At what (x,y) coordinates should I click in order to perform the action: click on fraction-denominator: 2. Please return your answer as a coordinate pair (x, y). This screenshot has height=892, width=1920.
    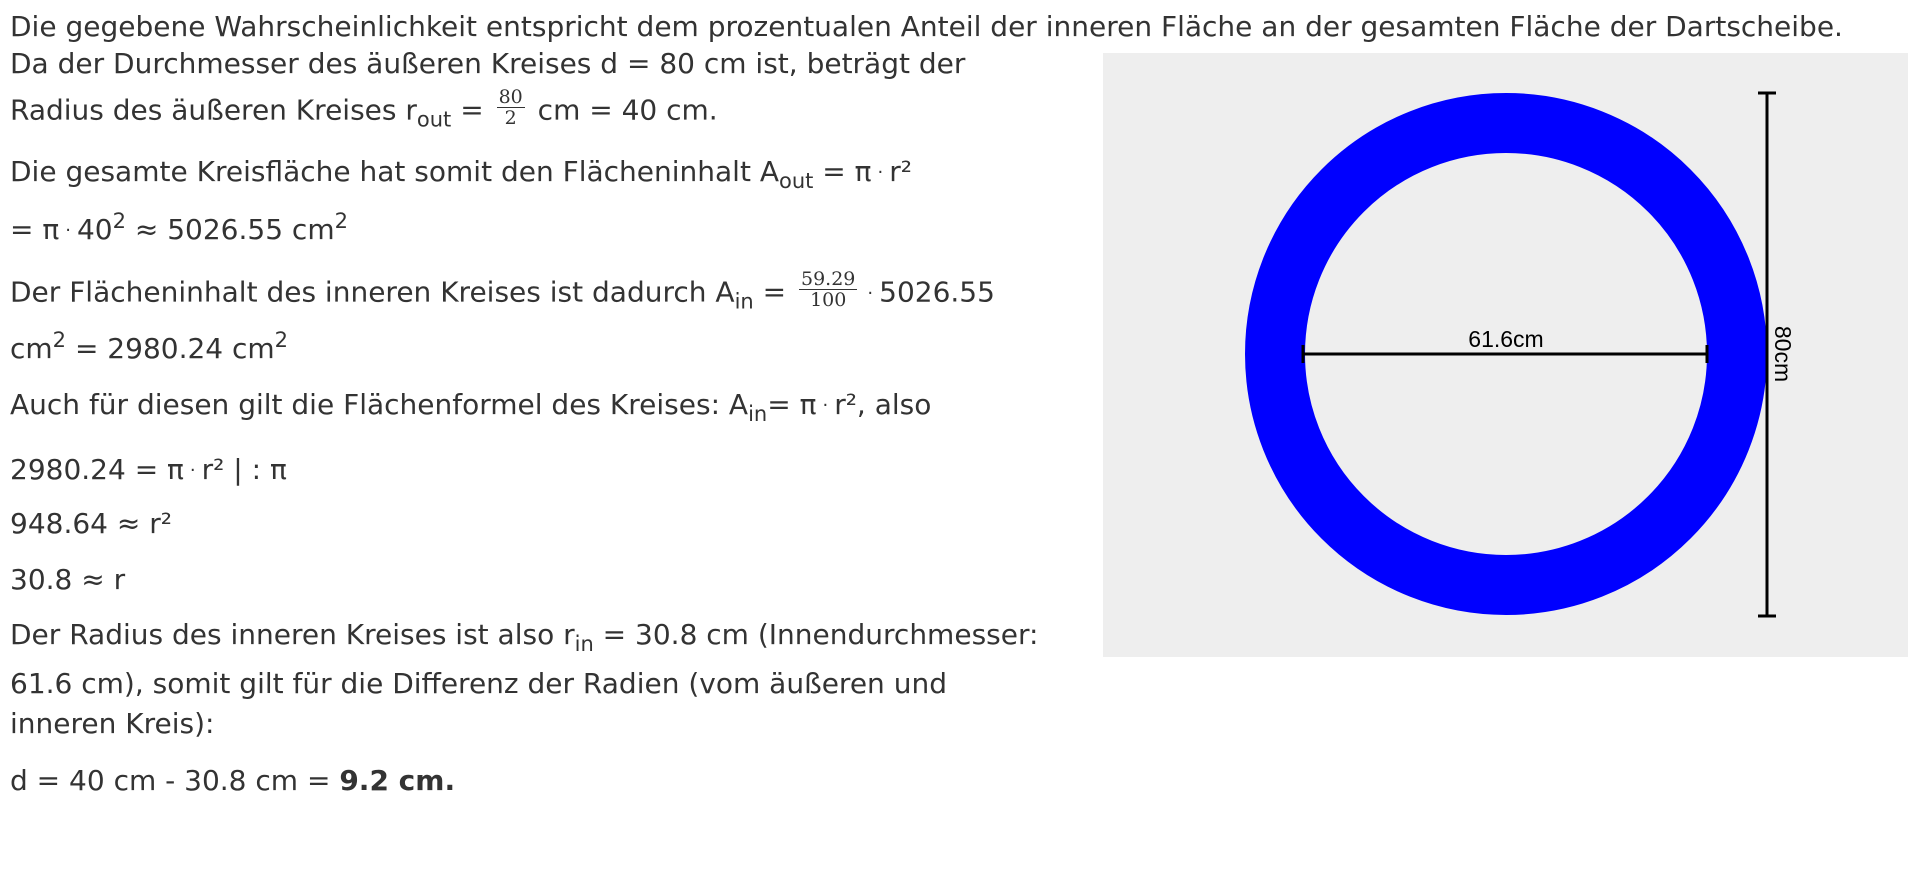
    Looking at the image, I should click on (510, 118).